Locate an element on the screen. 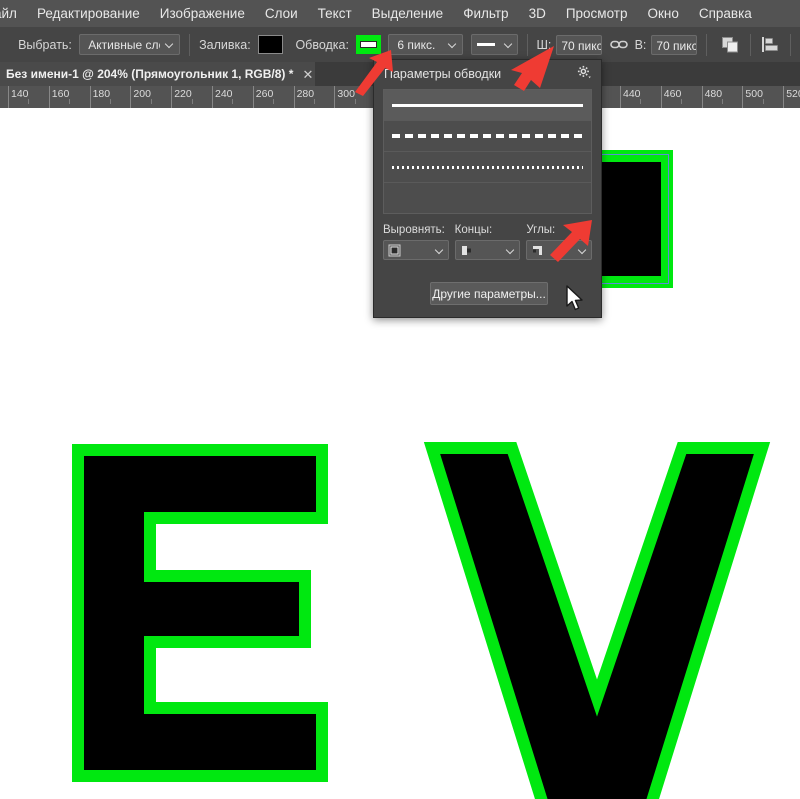 The width and height of the screenshot is (800, 799). menu-view: Просмотр is located at coordinates (597, 13).